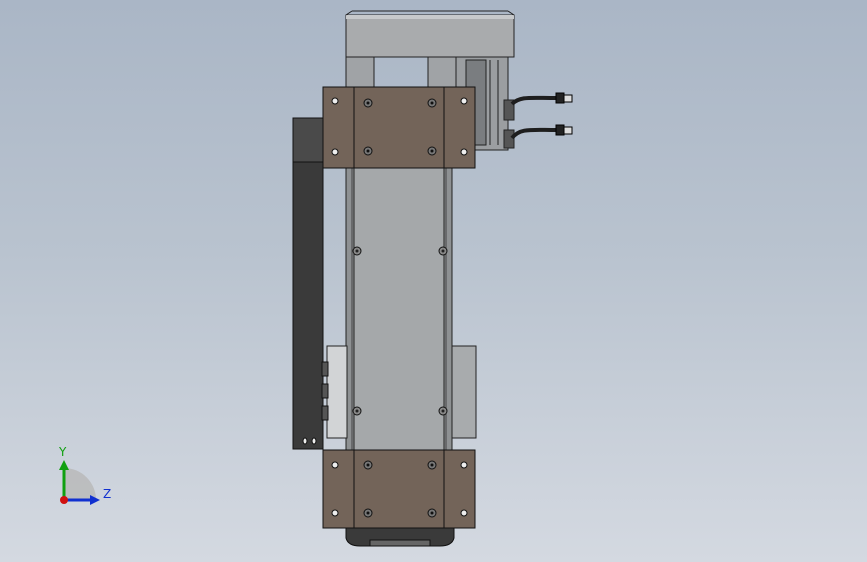  Describe the element at coordinates (308, 283) in the screenshot. I see `belt-cover` at that location.